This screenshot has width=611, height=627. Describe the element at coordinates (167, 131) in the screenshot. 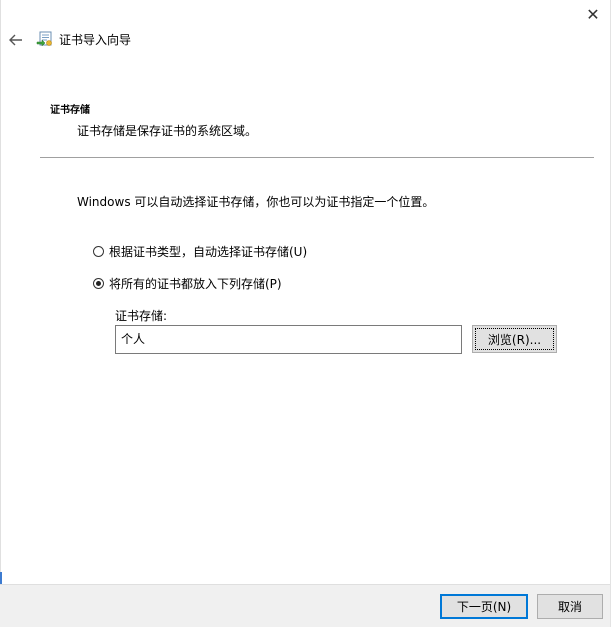

I see `section-description: 证书存储是保存证书的系统区域。` at that location.